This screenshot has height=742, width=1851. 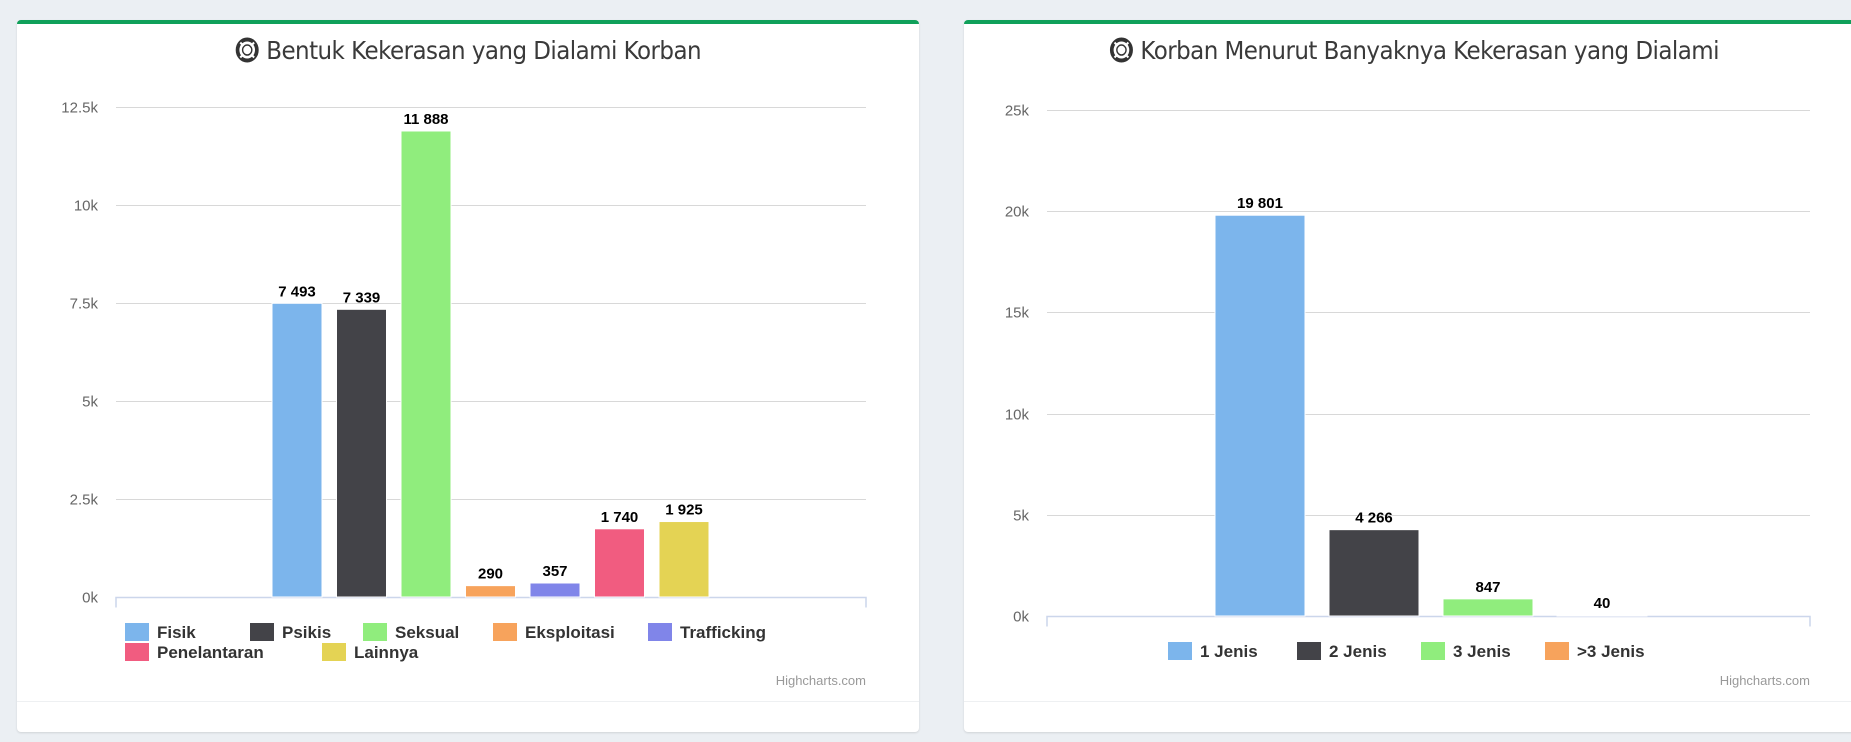 I want to click on legend-item-psikis: Psikis, so click(x=290, y=632).